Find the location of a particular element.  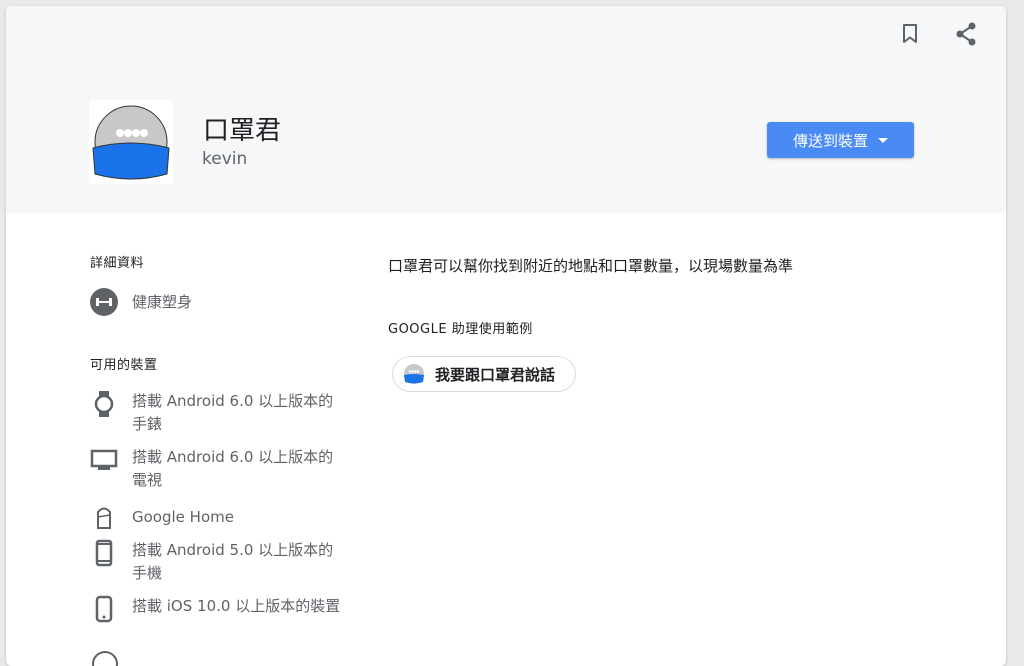

app-developer: kevin is located at coordinates (224, 159).